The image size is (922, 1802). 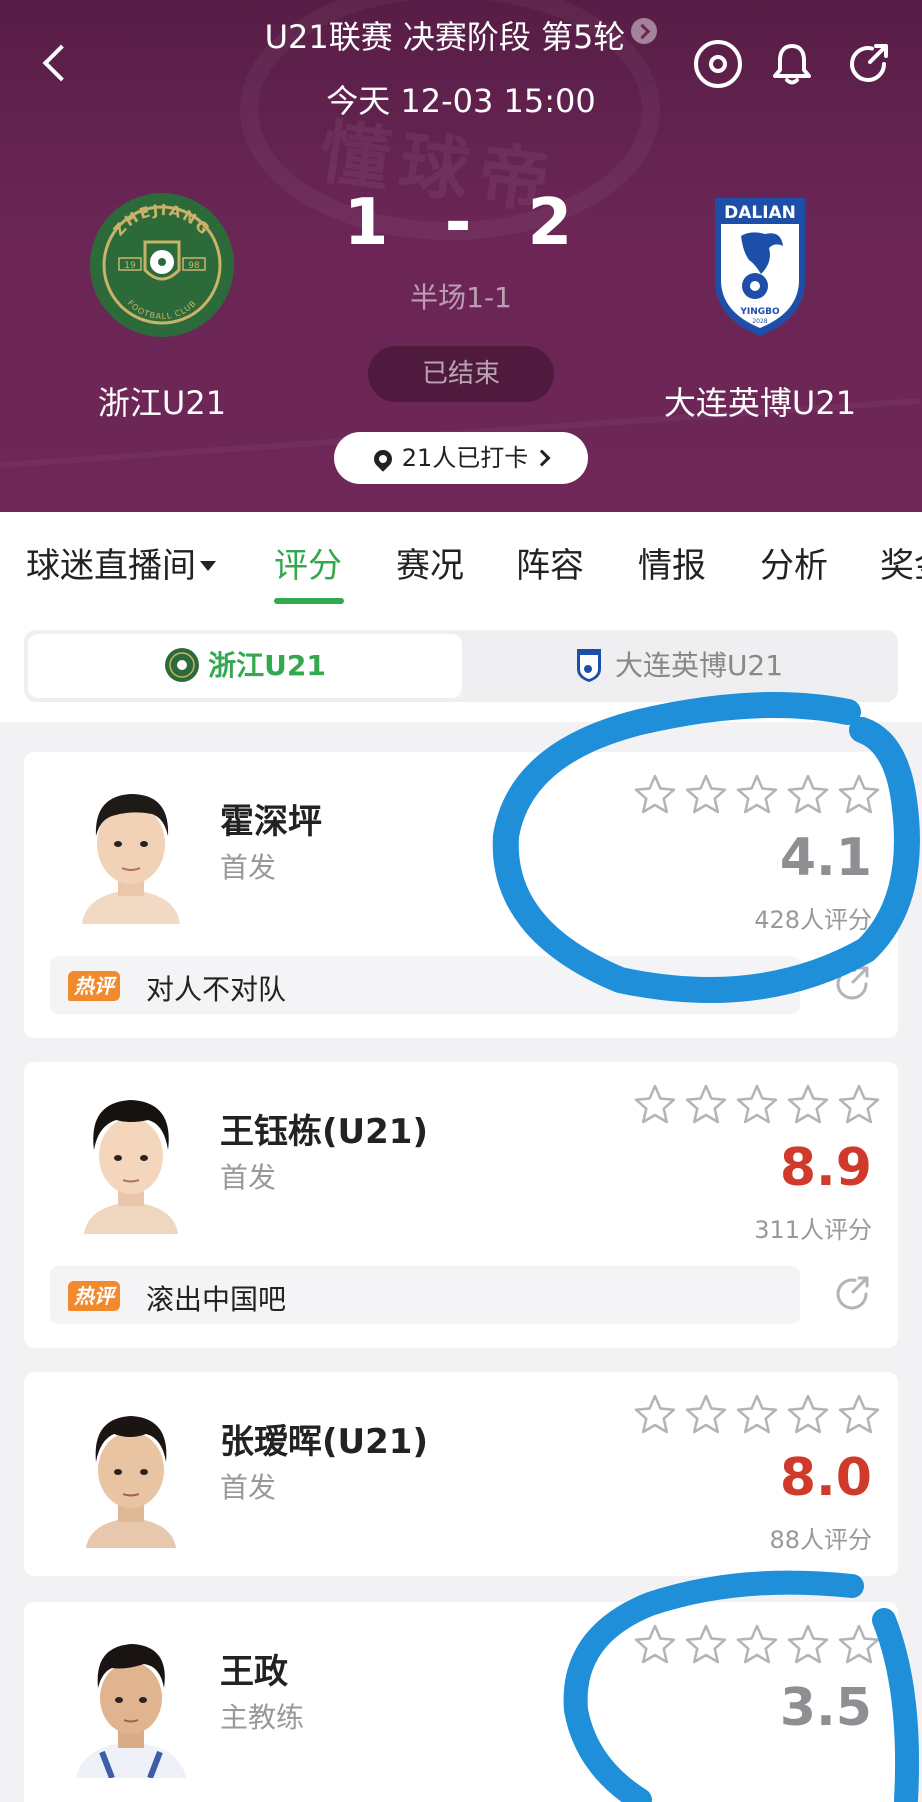 I want to click on rating-count: 88人评分, so click(x=820, y=1540).